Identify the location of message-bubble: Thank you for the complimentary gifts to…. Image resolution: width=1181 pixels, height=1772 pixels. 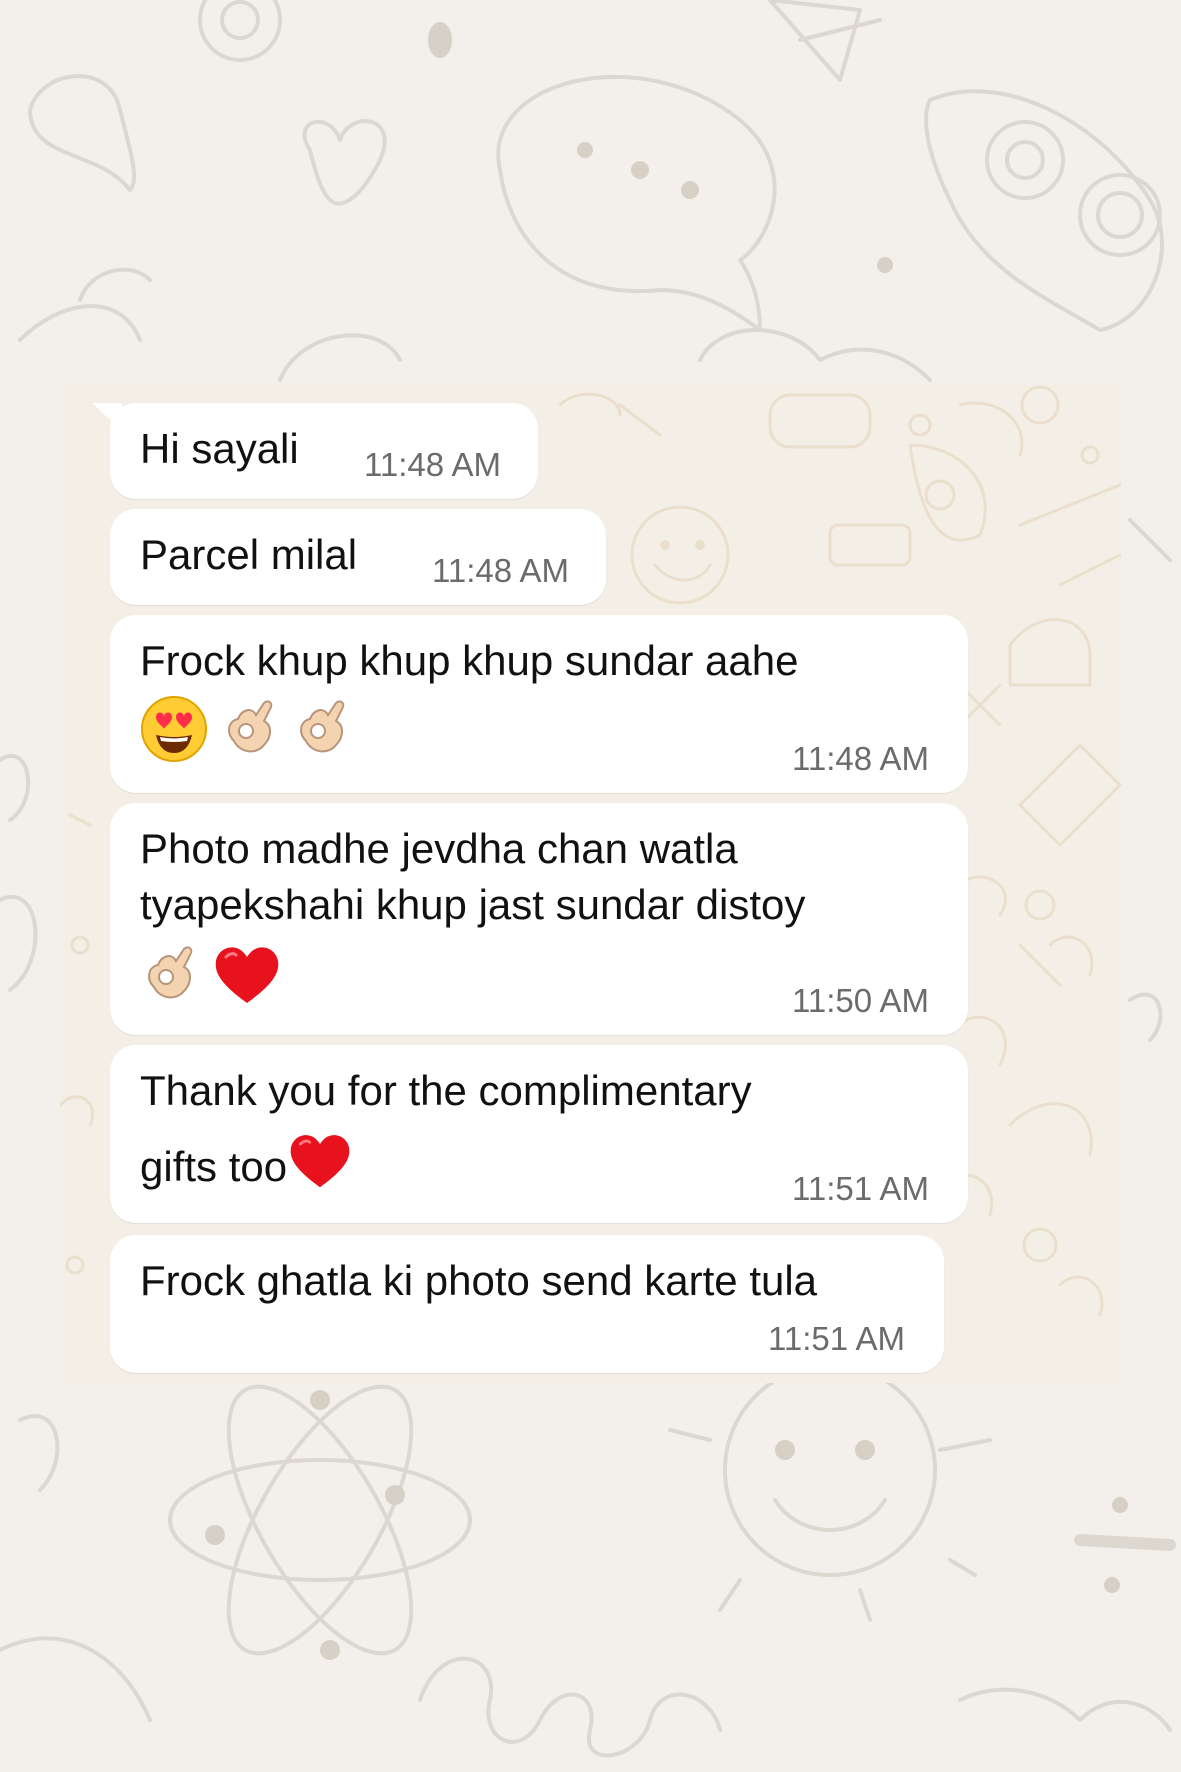
(539, 1134).